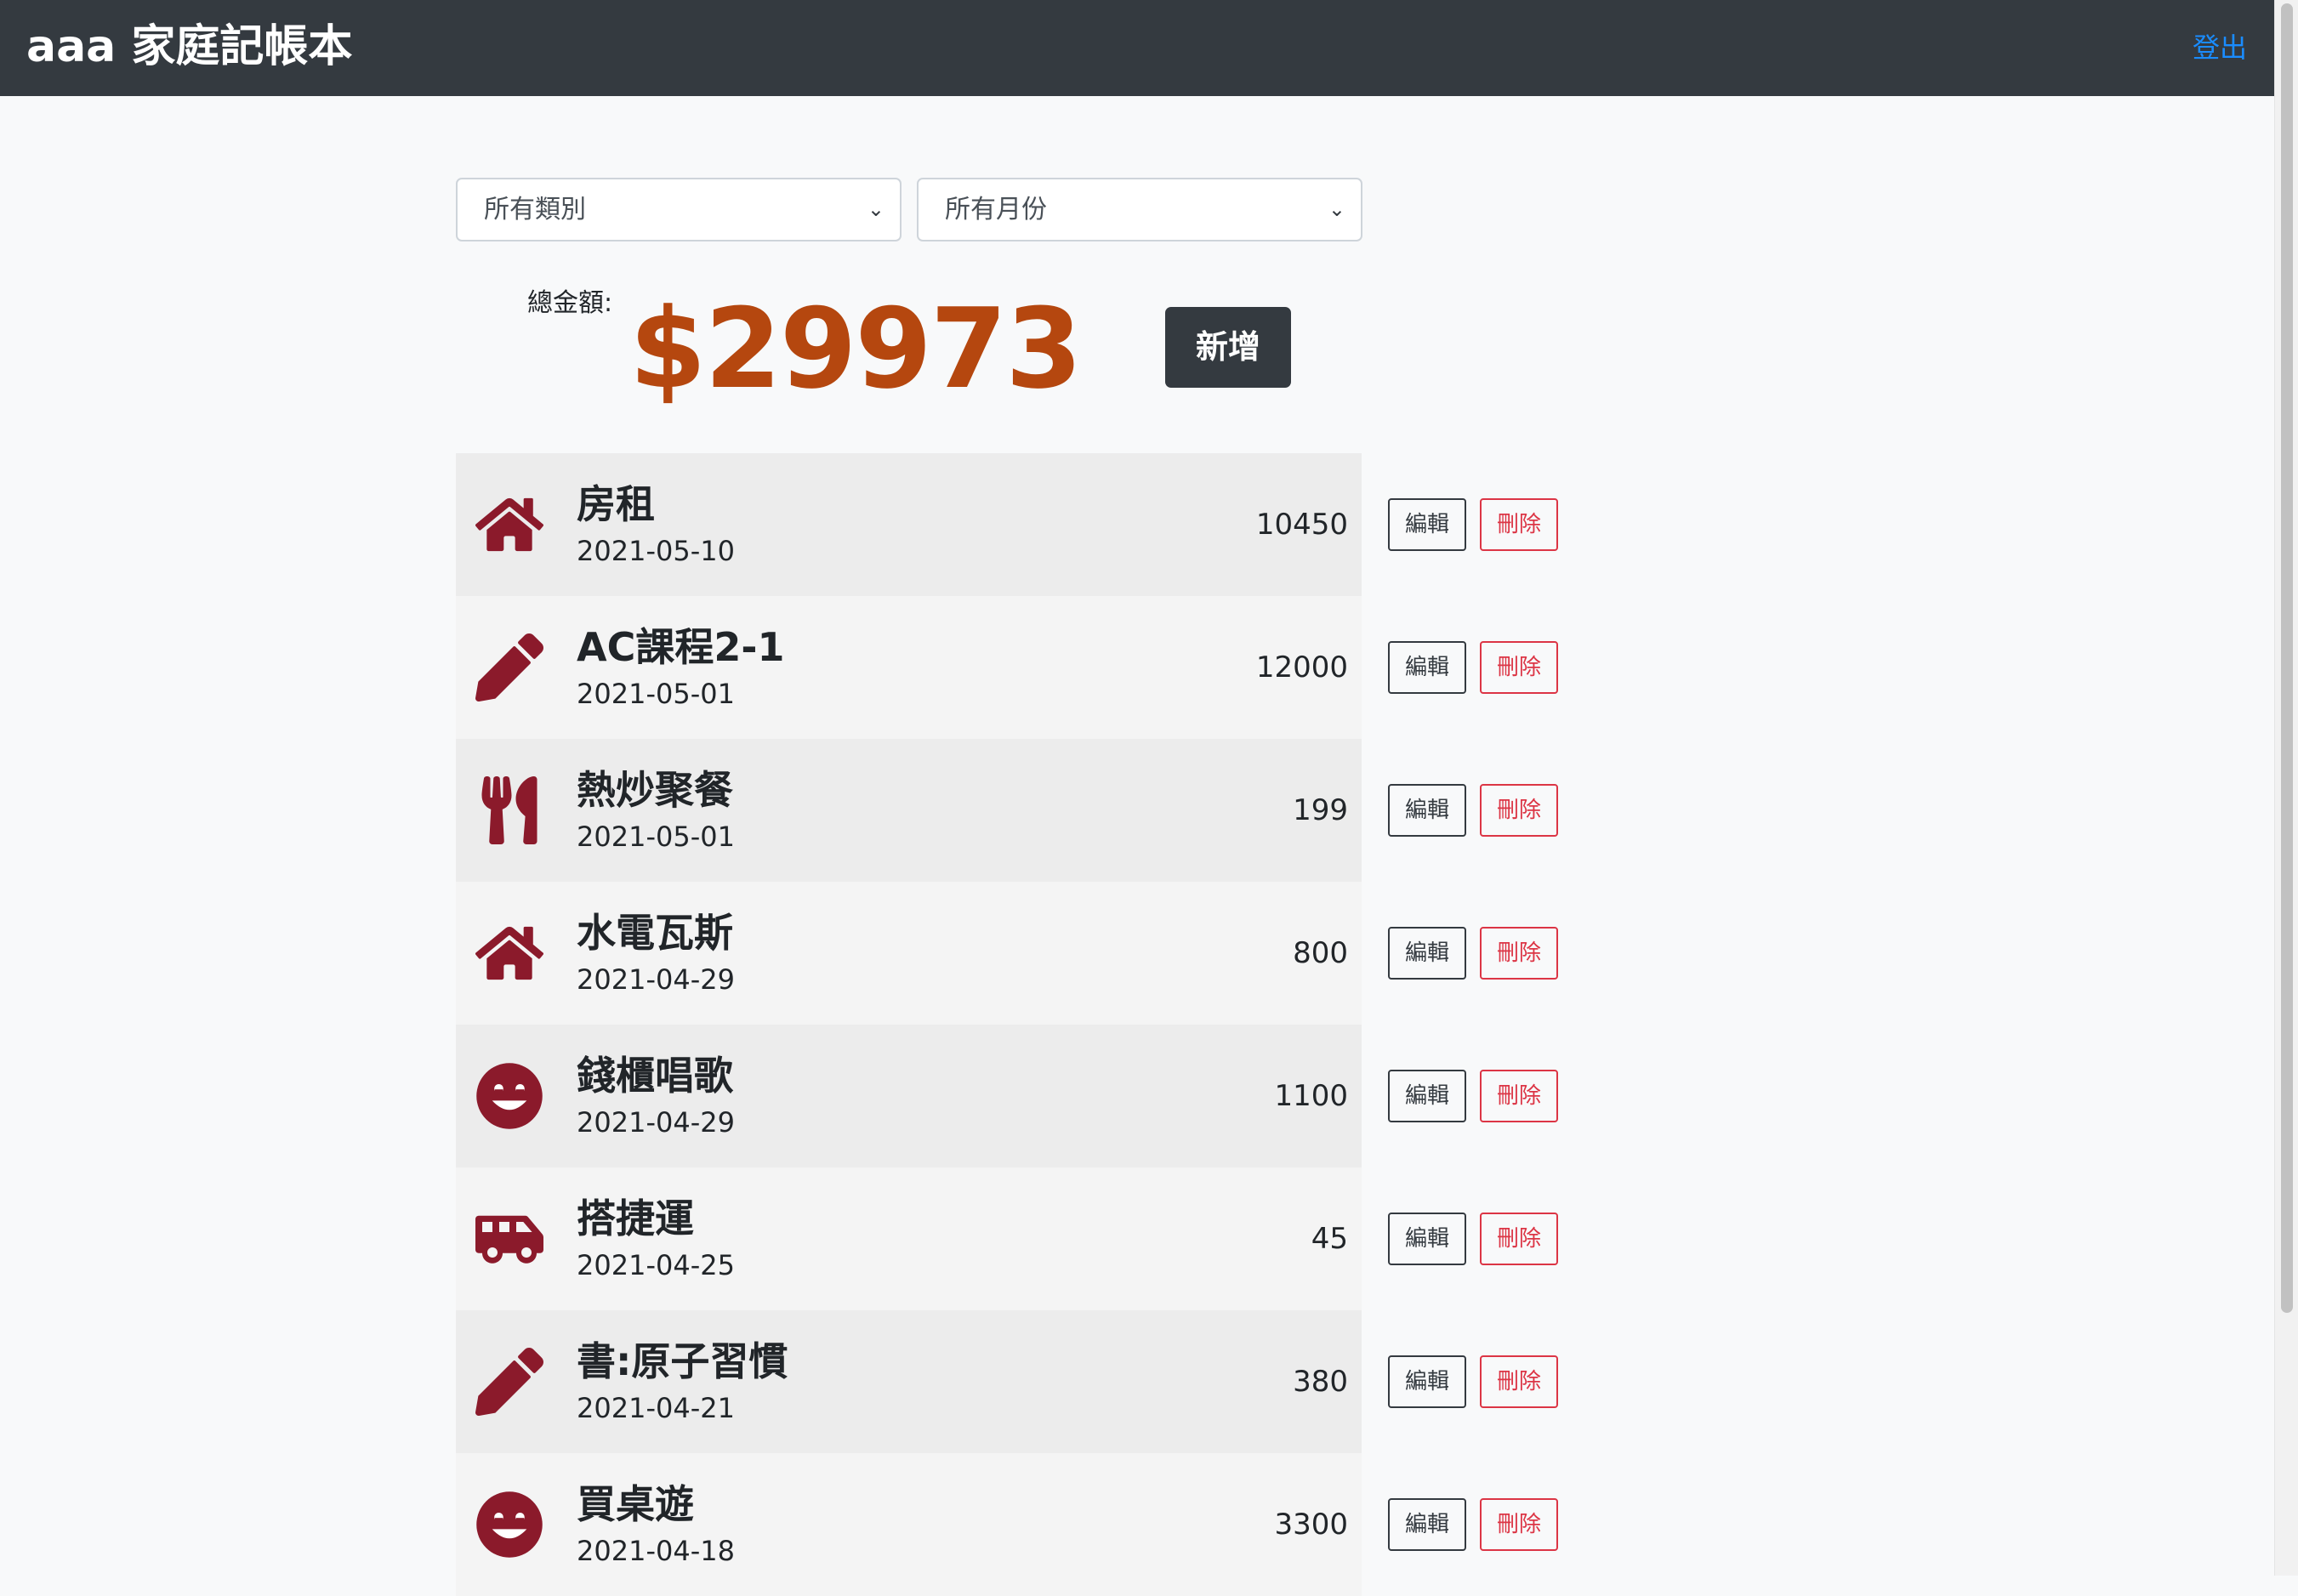 The image size is (2298, 1596). I want to click on record-row: 書:原子習慣 2021-04-21 380 編輯 刪除, so click(1007, 1382).